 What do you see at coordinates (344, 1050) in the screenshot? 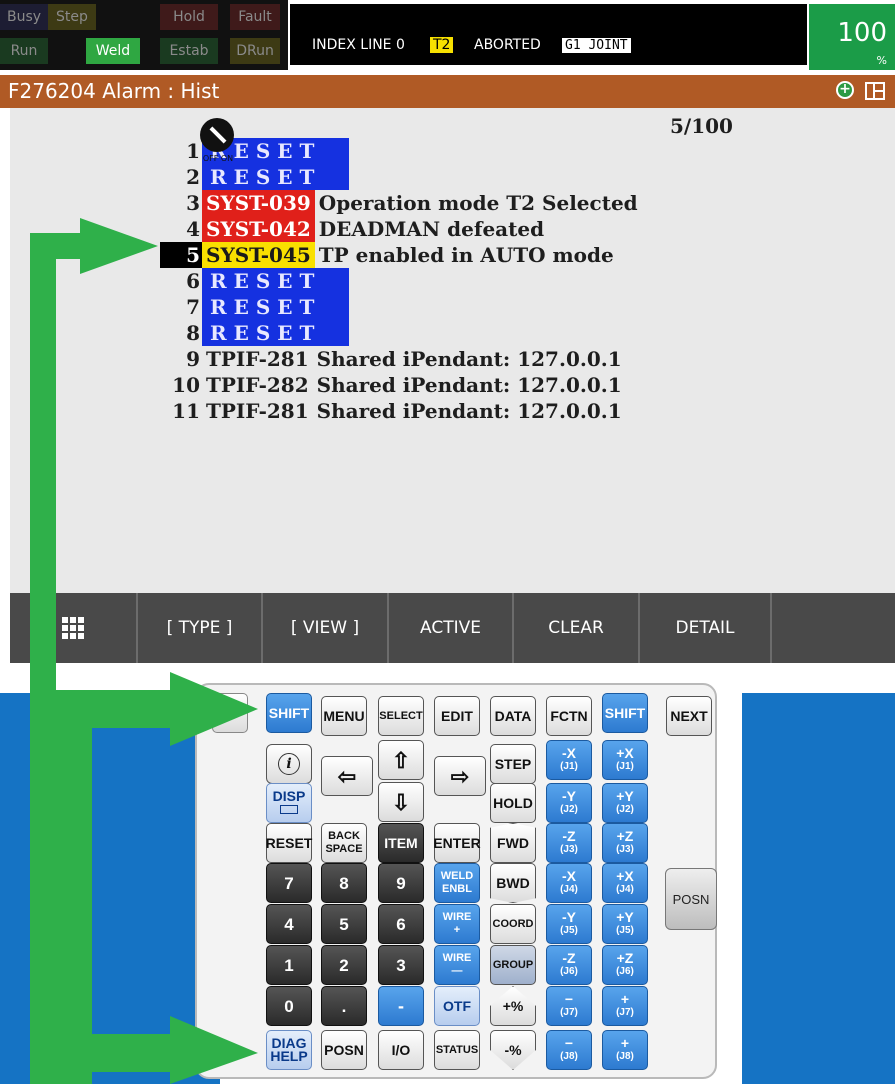
I see `posn-key: POSN` at bounding box center [344, 1050].